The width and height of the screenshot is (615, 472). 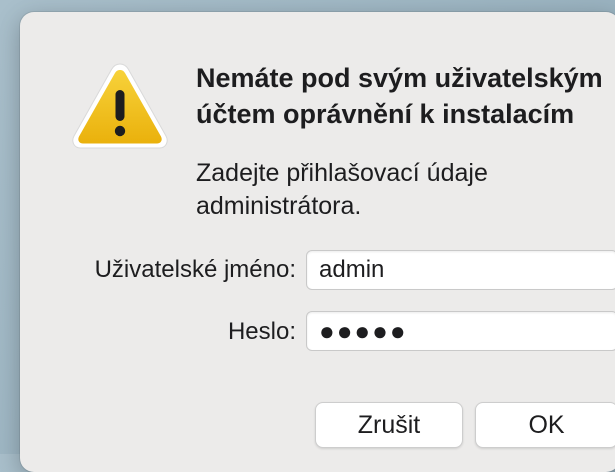 I want to click on ok-button: OK, so click(x=545, y=425).